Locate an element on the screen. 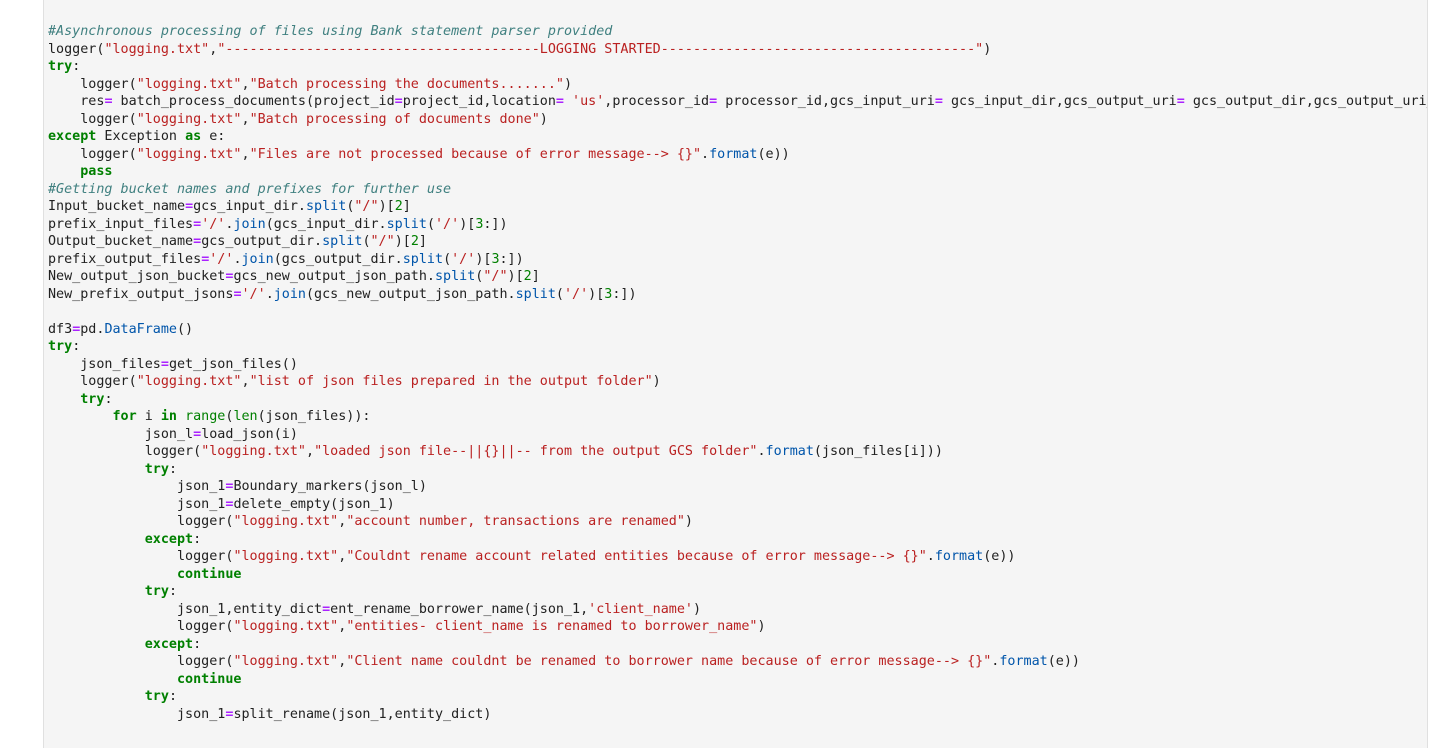 This screenshot has height=748, width=1435. code-token: Boundary_markers(json_l) is located at coordinates (330, 486).